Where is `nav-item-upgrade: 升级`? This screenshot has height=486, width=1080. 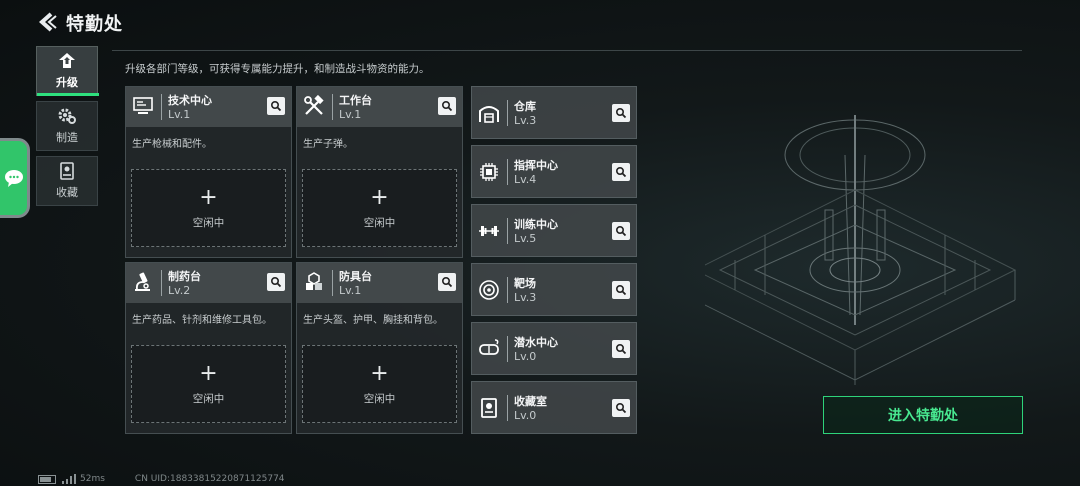 nav-item-upgrade: 升级 is located at coordinates (67, 71).